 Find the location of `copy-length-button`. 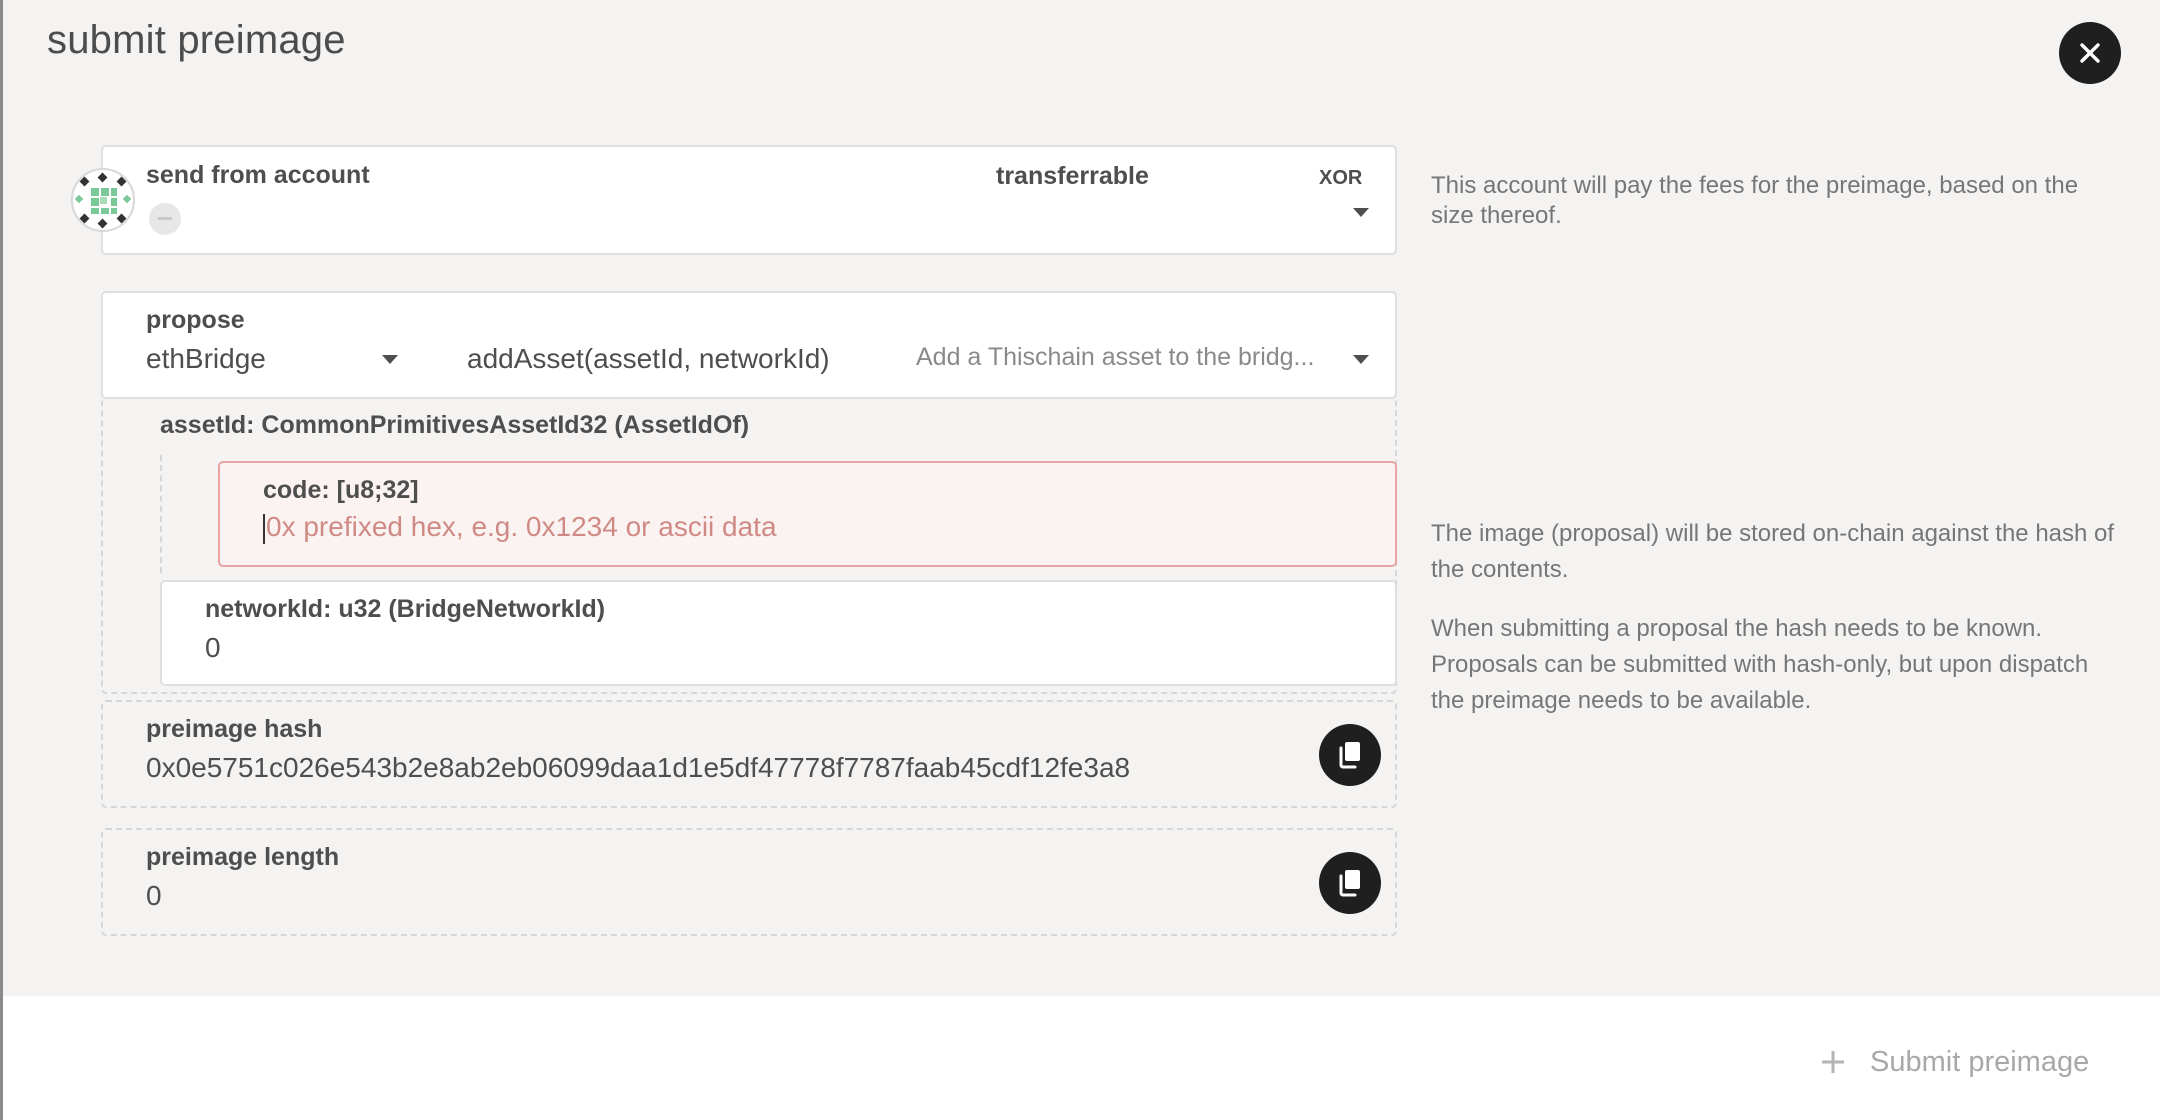

copy-length-button is located at coordinates (1350, 883).